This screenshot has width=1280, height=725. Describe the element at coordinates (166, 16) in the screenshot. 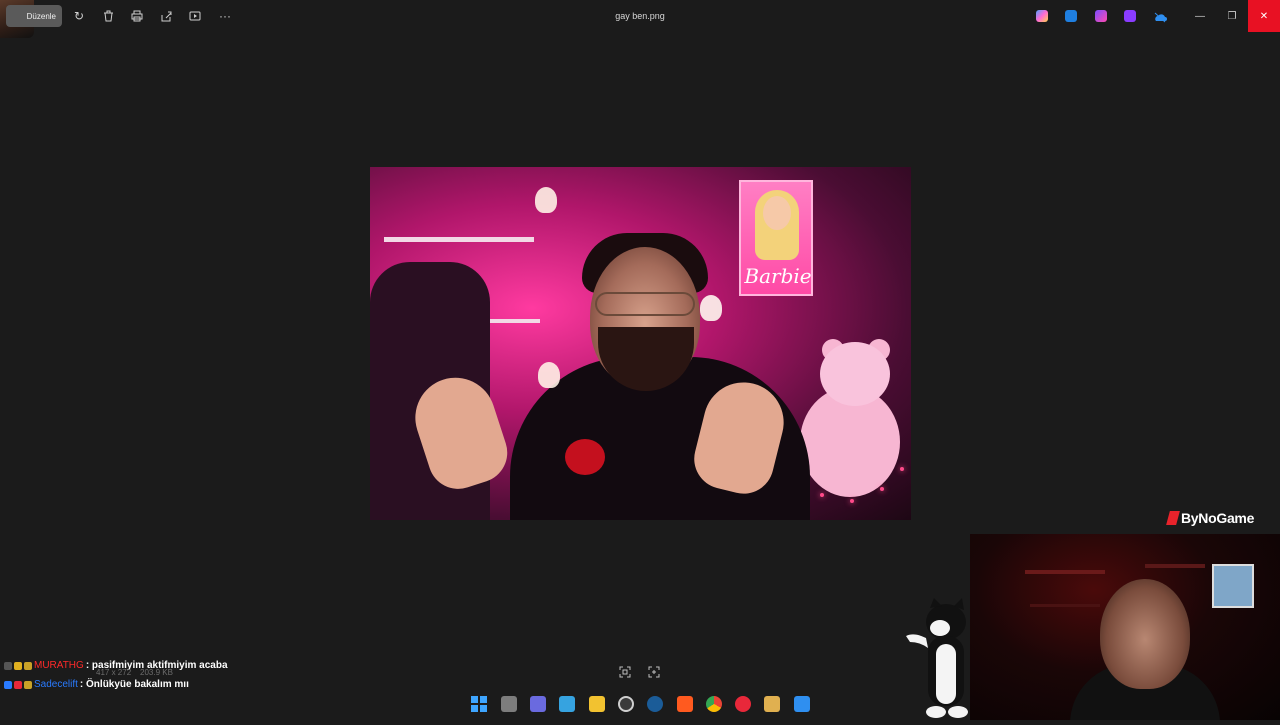

I see `share-icon` at that location.